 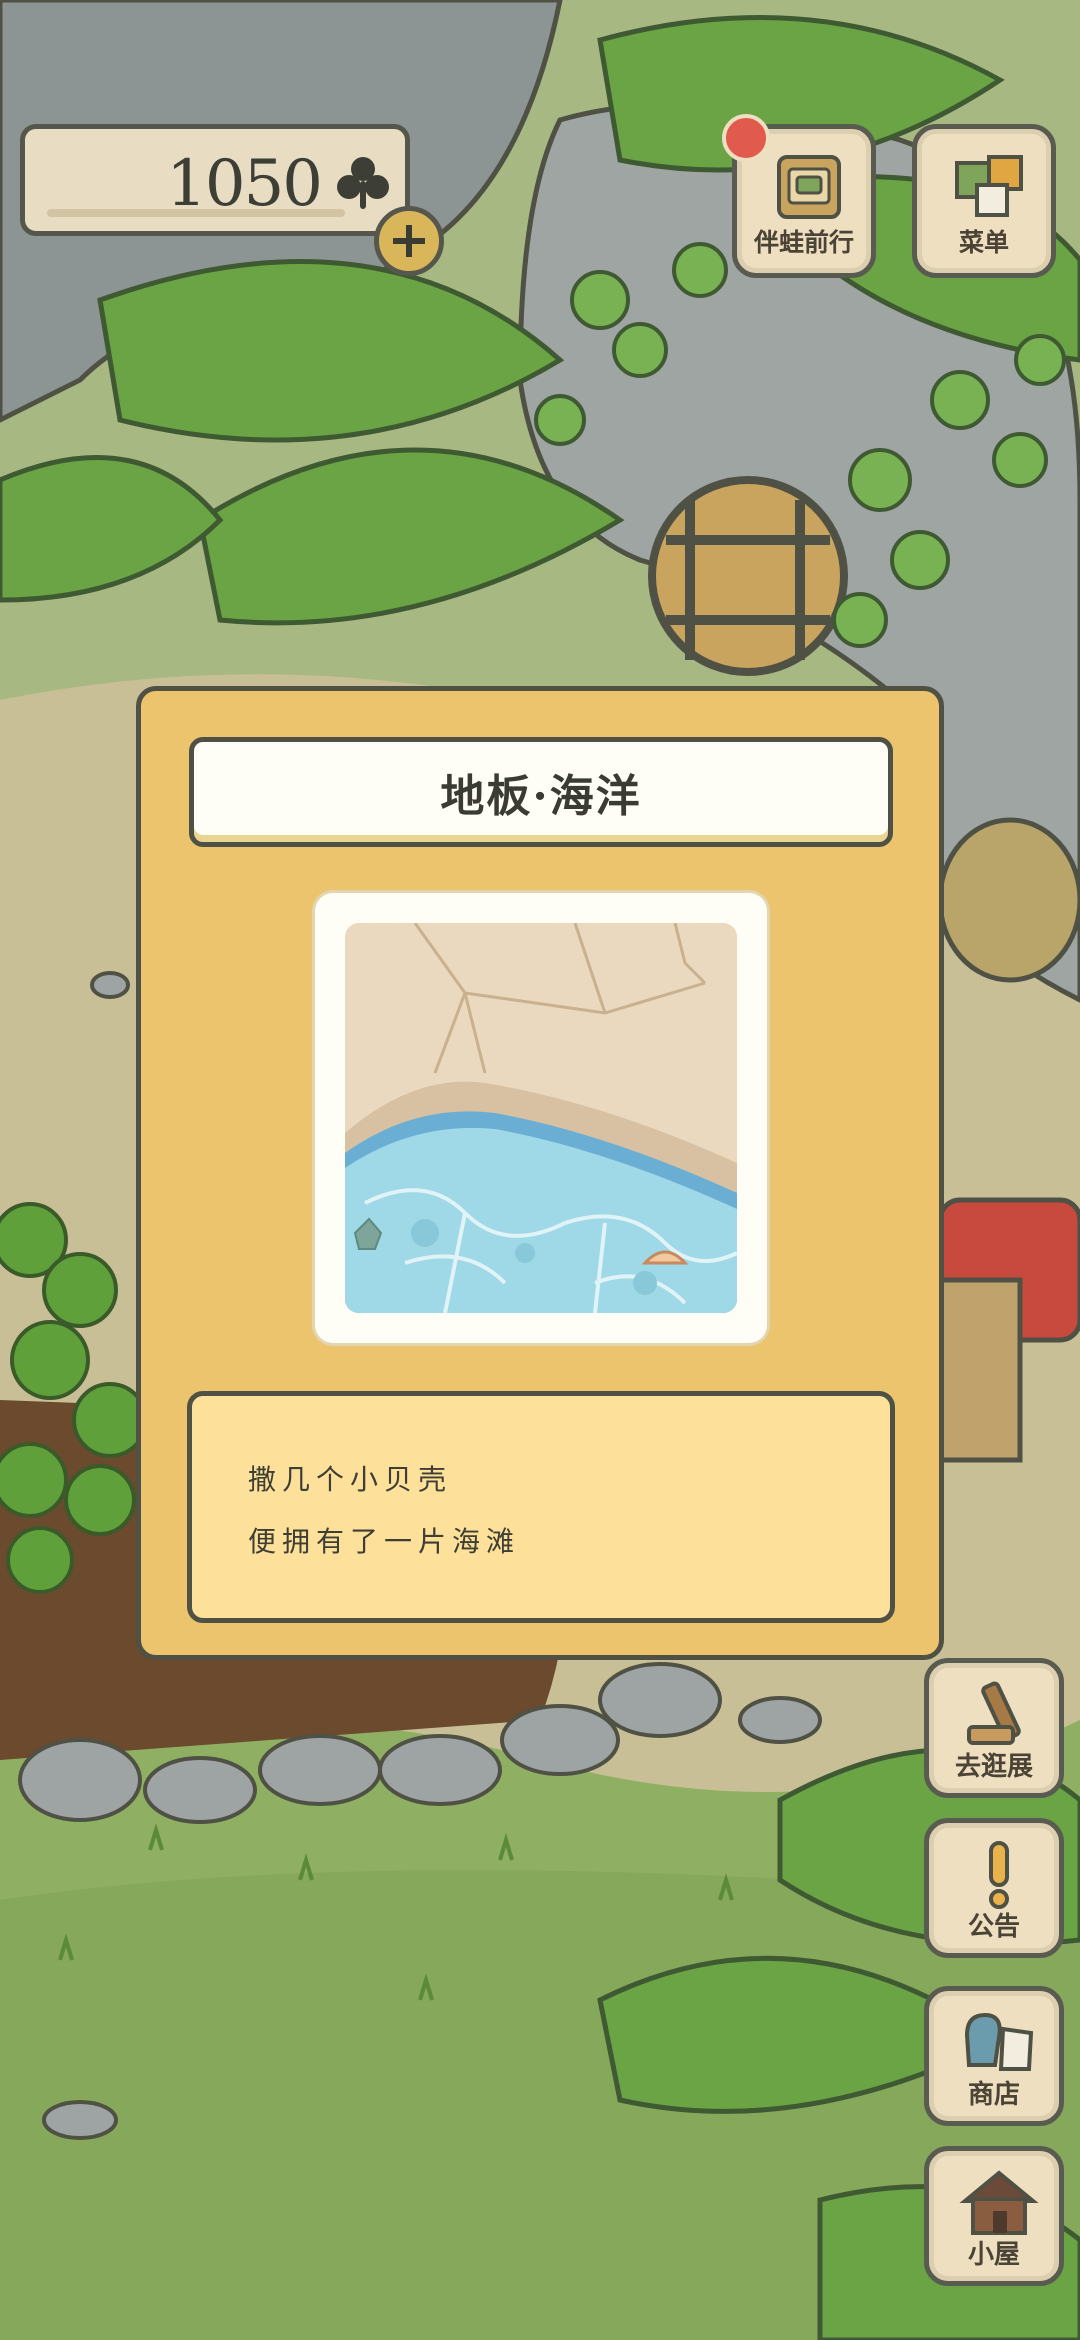 I want to click on item-title: 地板·海洋, so click(x=541, y=792).